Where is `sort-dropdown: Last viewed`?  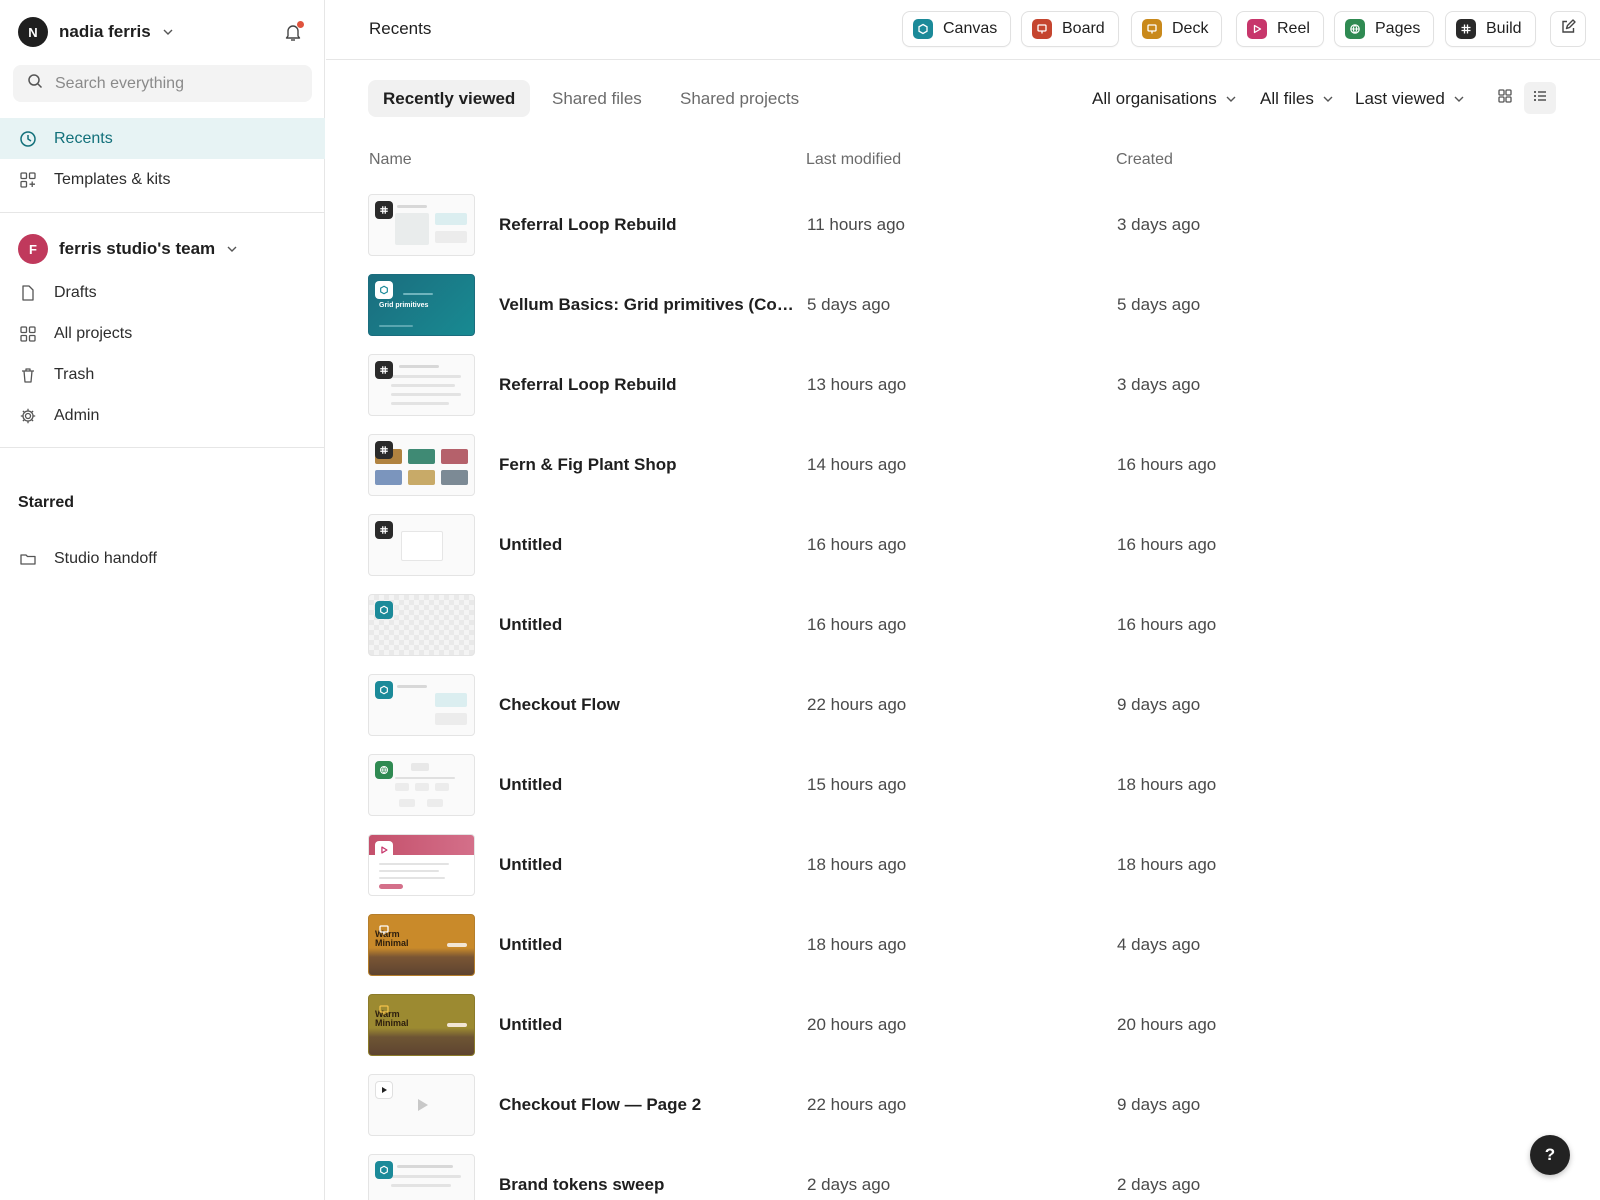
sort-dropdown: Last viewed is located at coordinates (1410, 99).